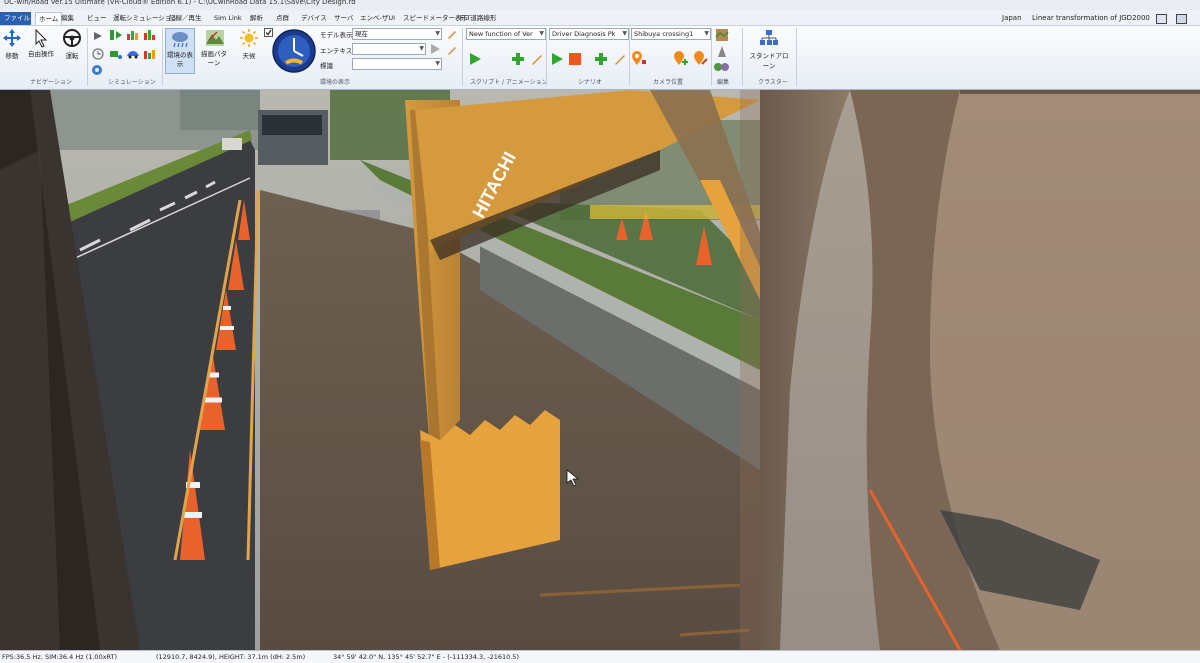 The image size is (1200, 663). Describe the element at coordinates (12, 56) in the screenshot. I see `move-label: 移動` at that location.